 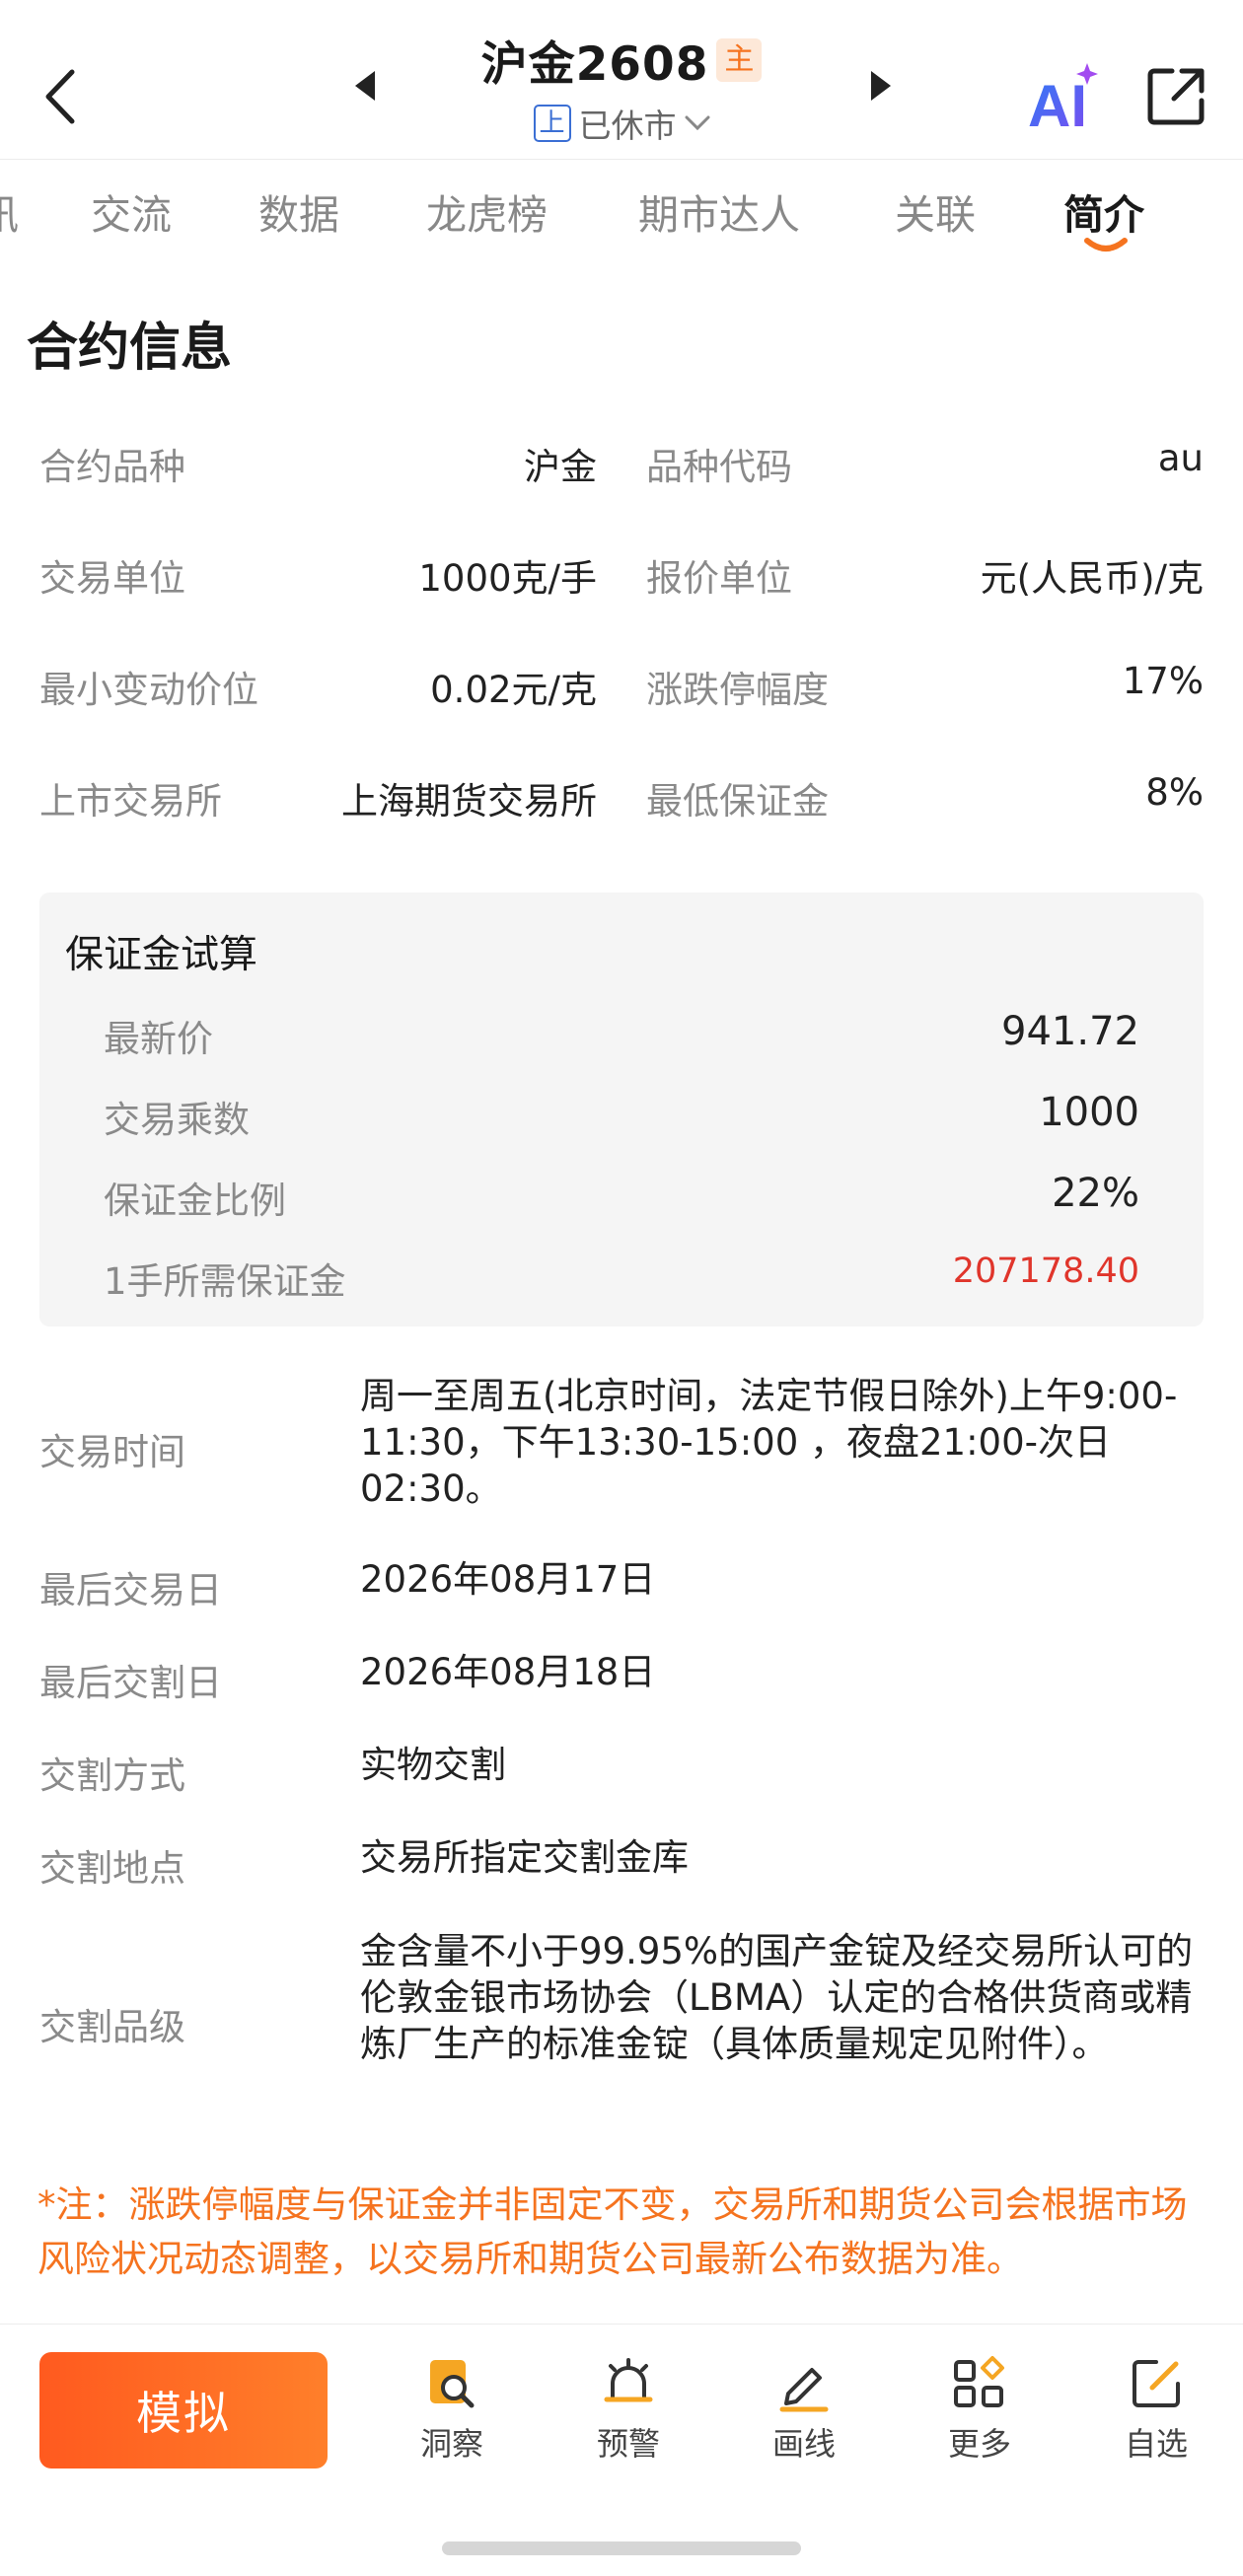 I want to click on grid-icon, so click(x=979, y=2381).